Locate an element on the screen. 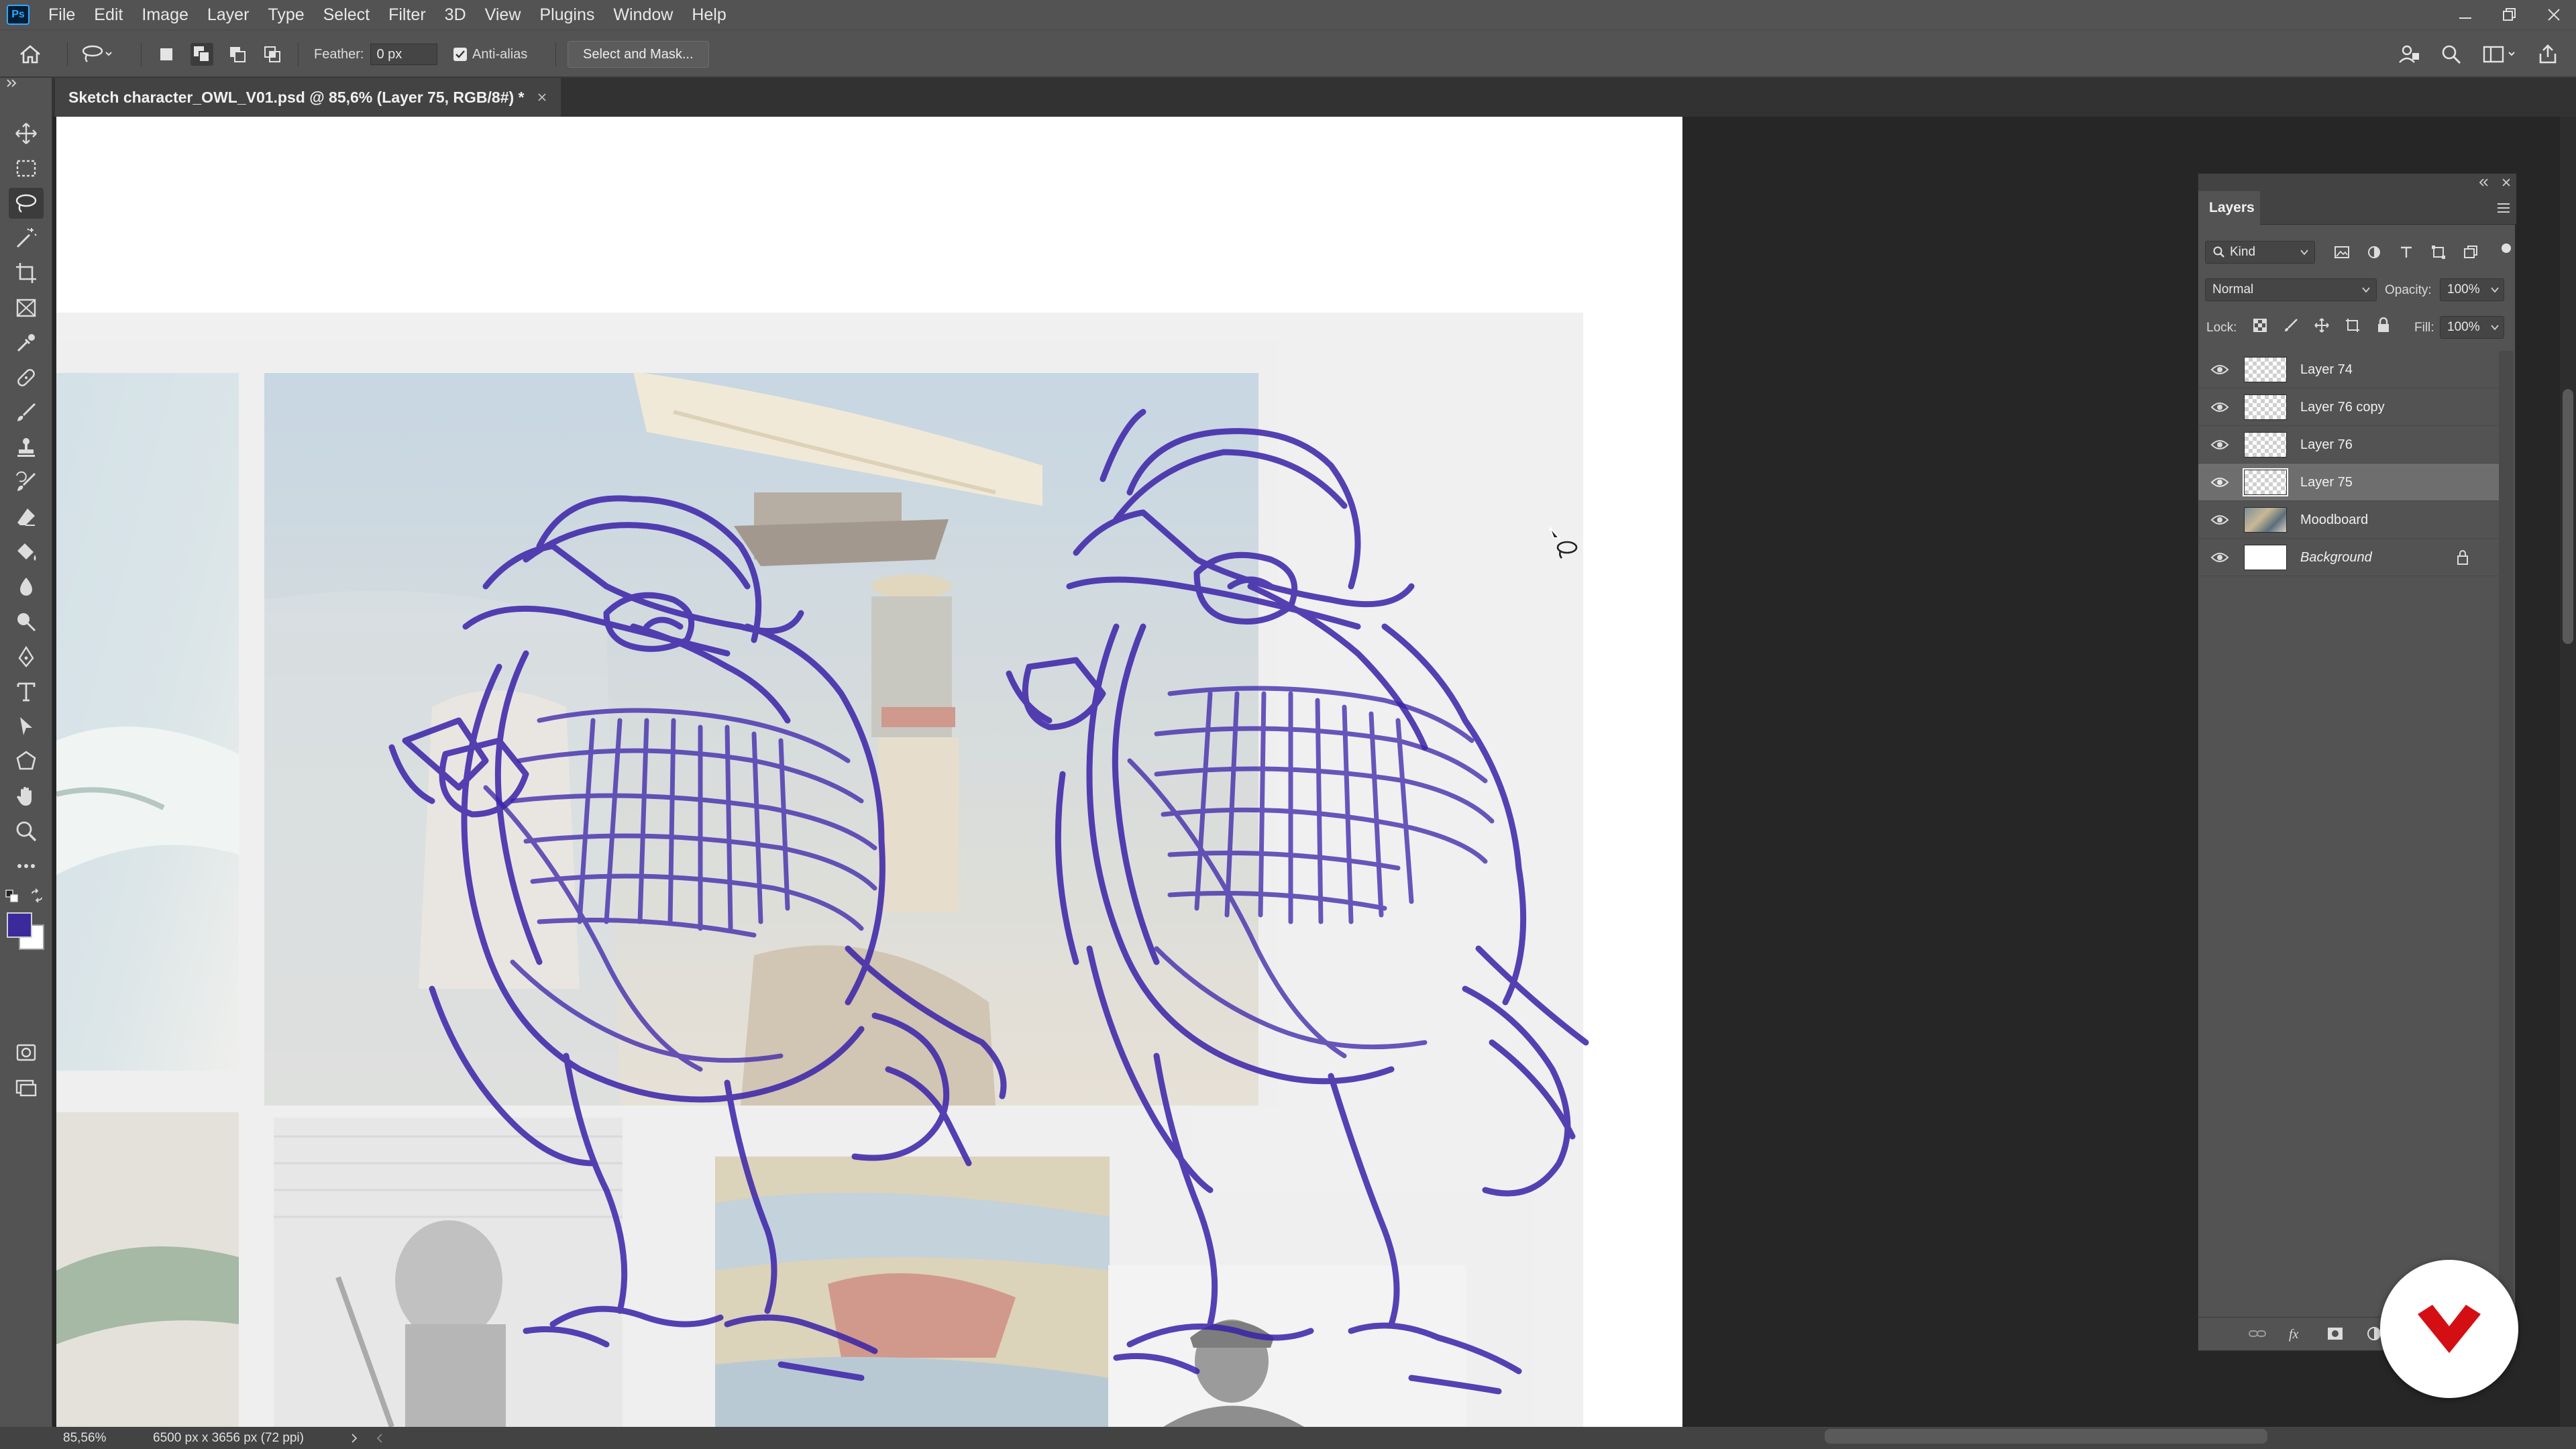 The height and width of the screenshot is (1449, 2576). magic-wand-tool is located at coordinates (26, 238).